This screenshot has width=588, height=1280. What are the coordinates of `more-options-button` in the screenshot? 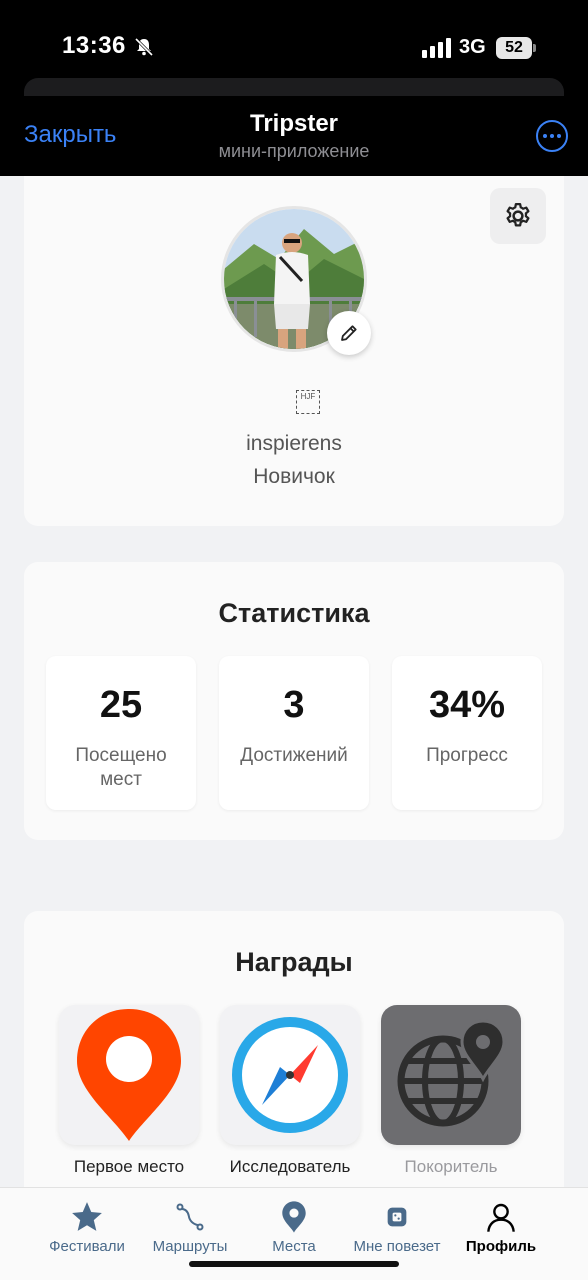 It's located at (552, 136).